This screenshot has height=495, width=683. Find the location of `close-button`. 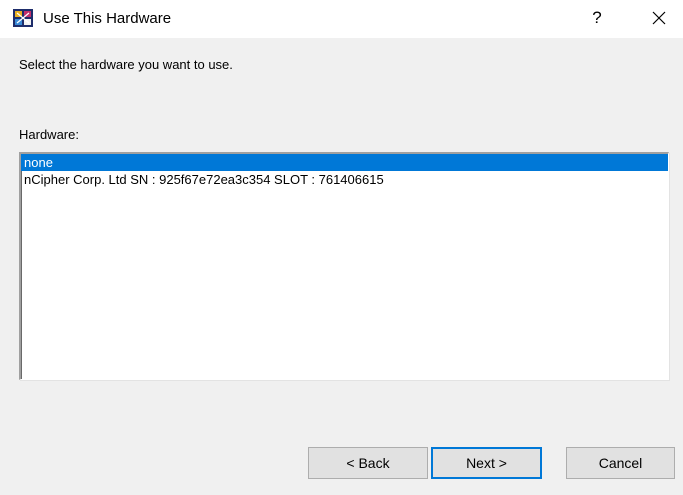

close-button is located at coordinates (659, 18).